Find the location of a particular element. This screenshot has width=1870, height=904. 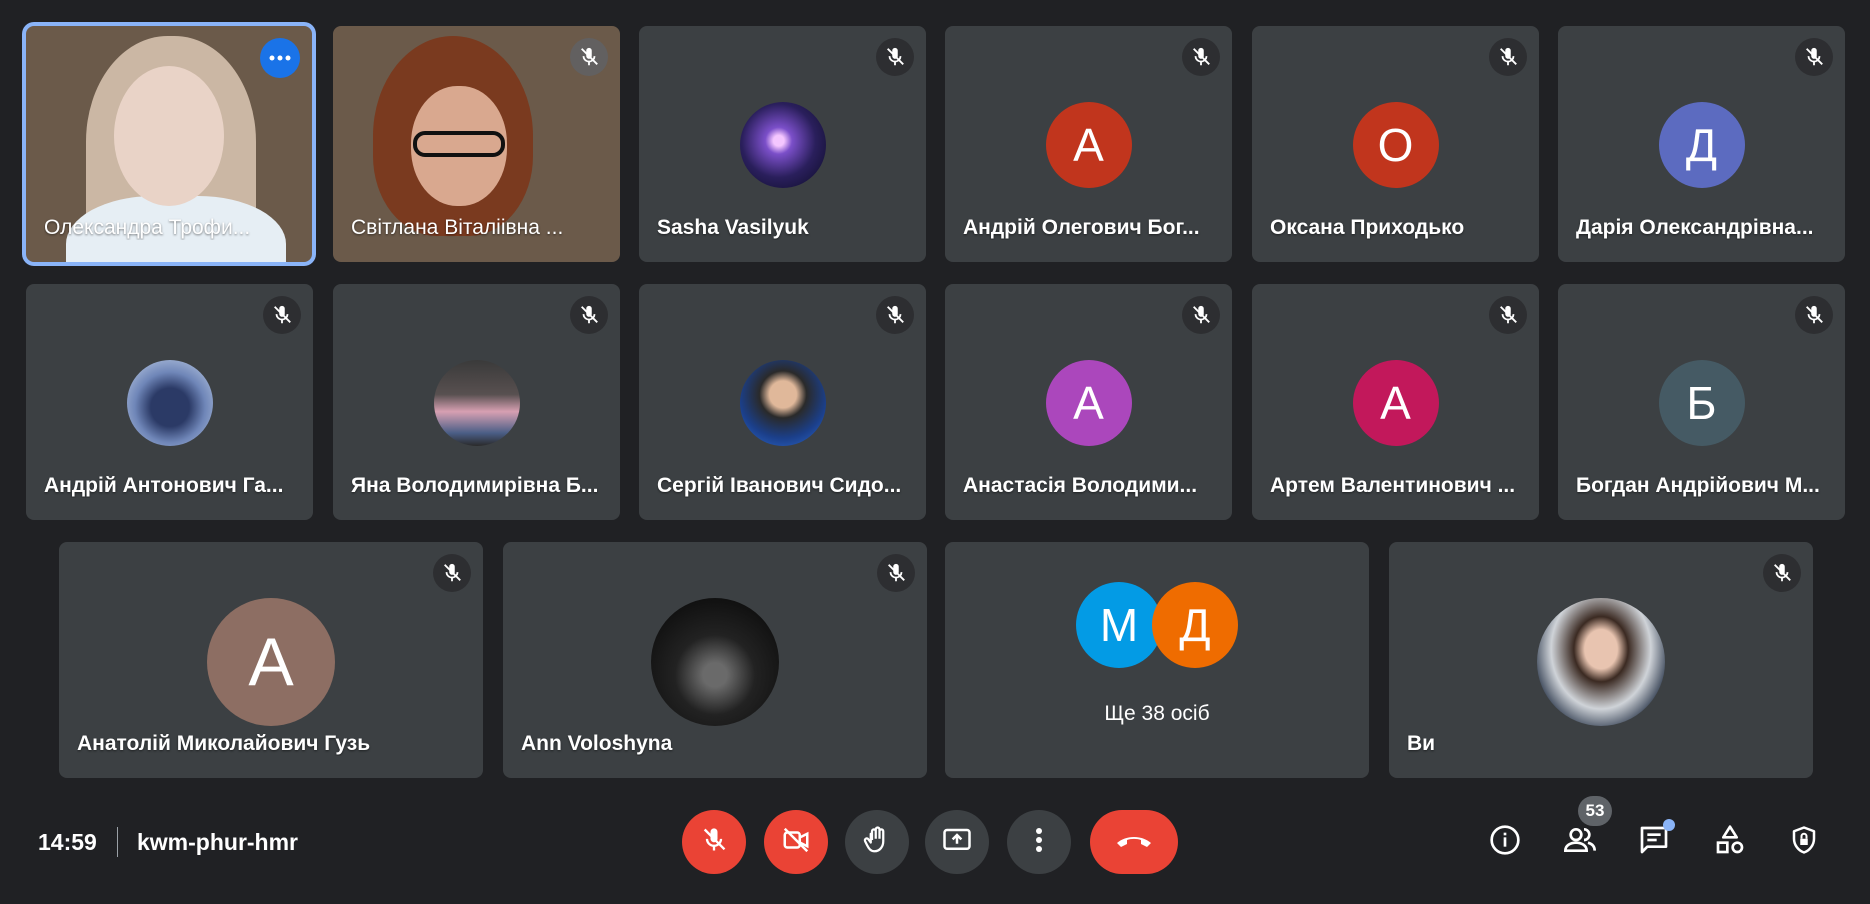

avatar: О is located at coordinates (1395, 145).